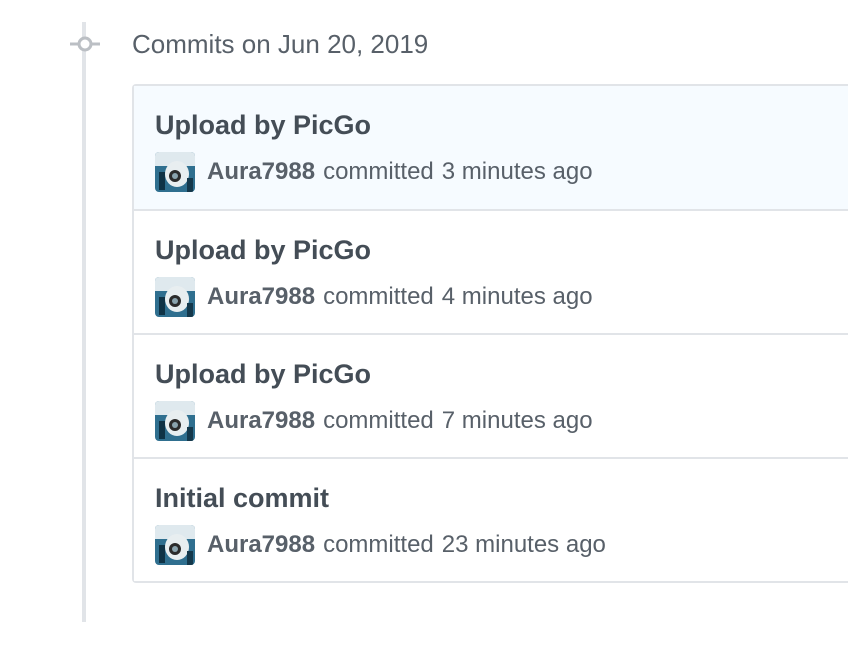 The image size is (848, 656). Describe the element at coordinates (517, 296) in the screenshot. I see `commit-time: 4 minutes ago` at that location.